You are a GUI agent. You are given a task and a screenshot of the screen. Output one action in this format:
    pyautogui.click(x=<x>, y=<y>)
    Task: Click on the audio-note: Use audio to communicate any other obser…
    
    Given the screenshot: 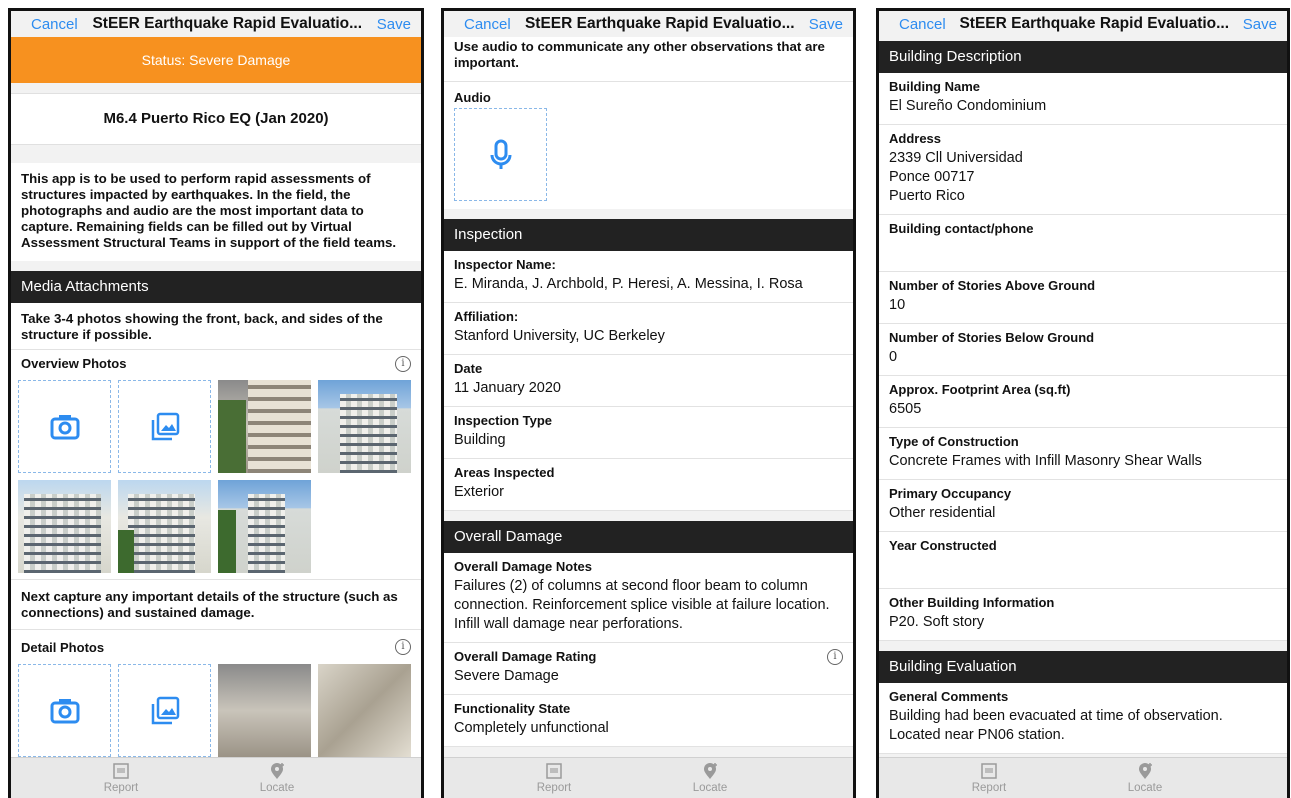 What is the action you would take?
    pyautogui.click(x=648, y=59)
    